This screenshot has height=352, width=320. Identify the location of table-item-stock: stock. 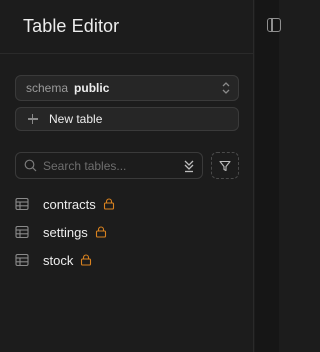
(127, 260).